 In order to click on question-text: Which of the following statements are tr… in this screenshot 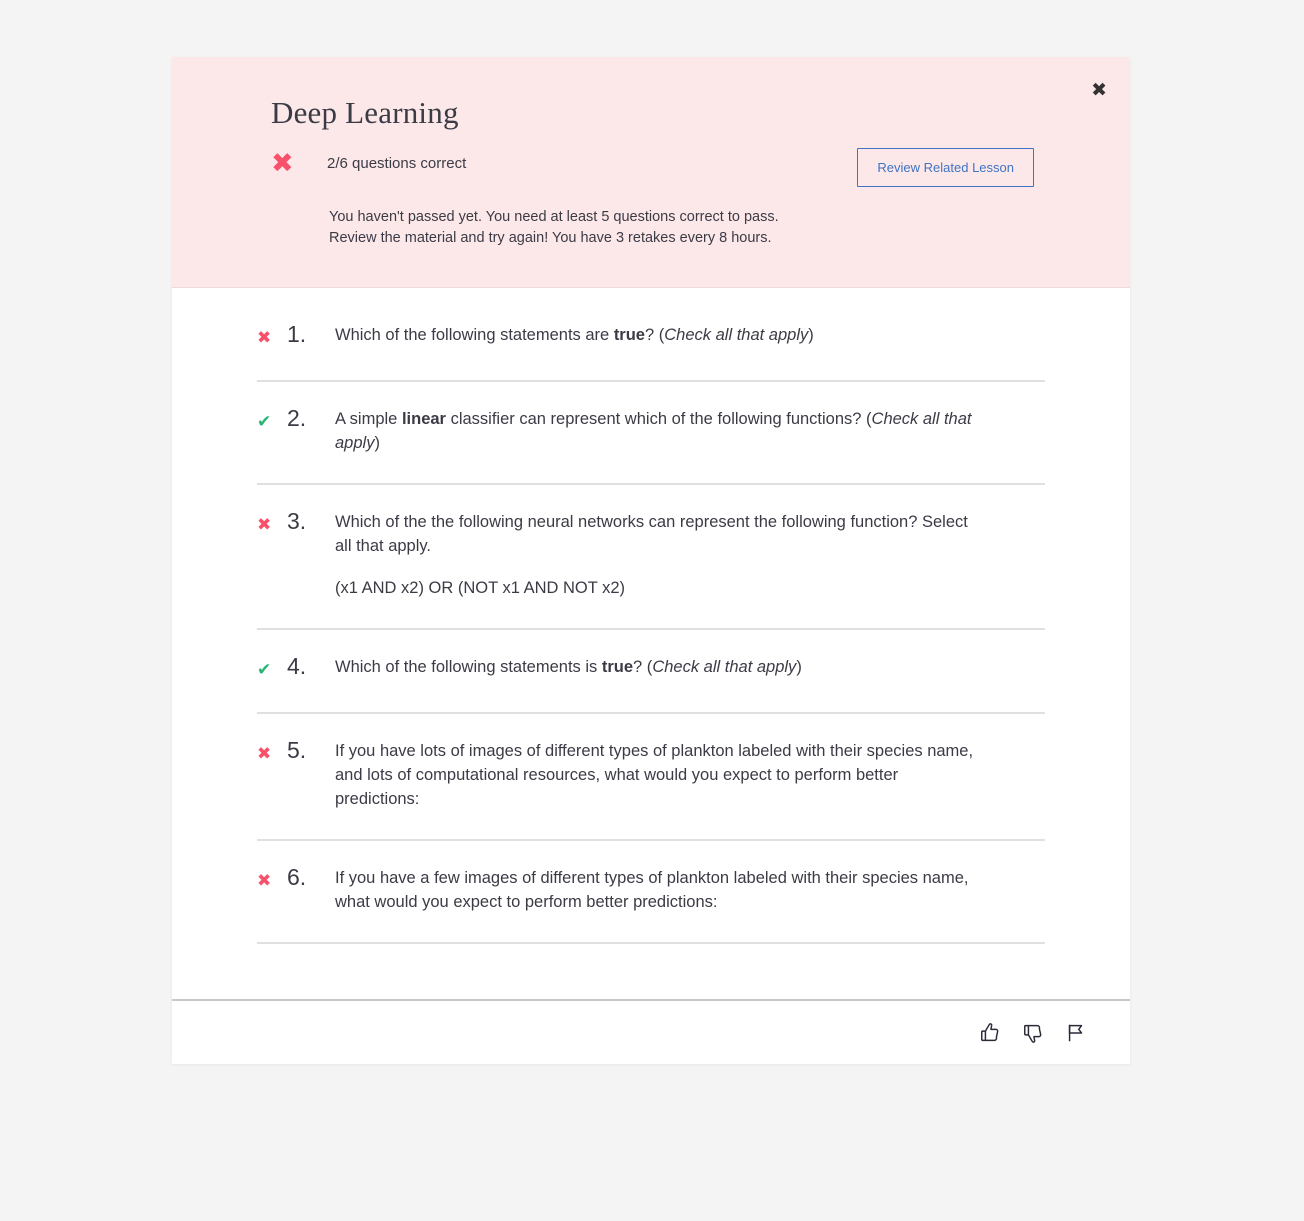, I will do `click(660, 347)`.